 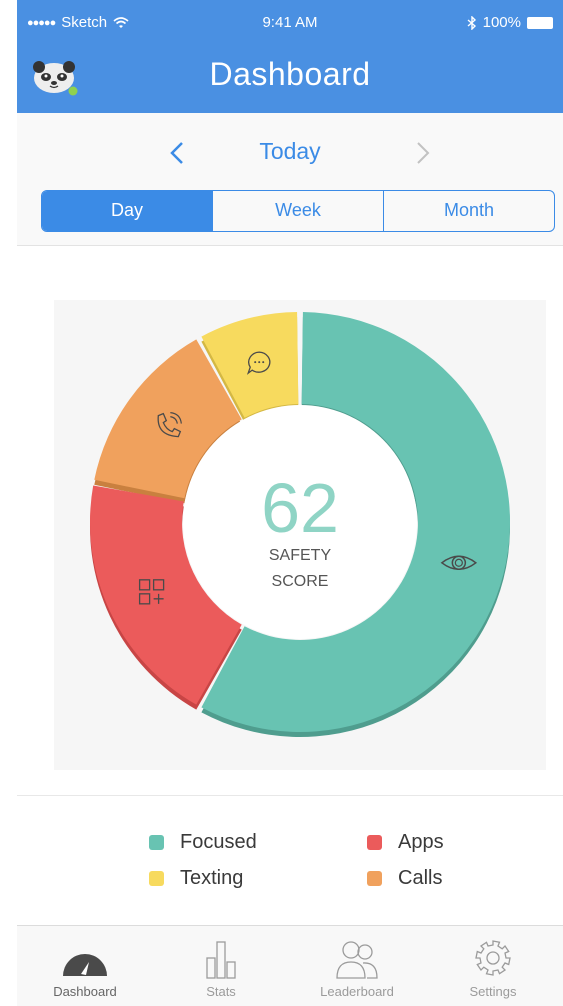 I want to click on score-label-line1: SAFETY, so click(x=300, y=555).